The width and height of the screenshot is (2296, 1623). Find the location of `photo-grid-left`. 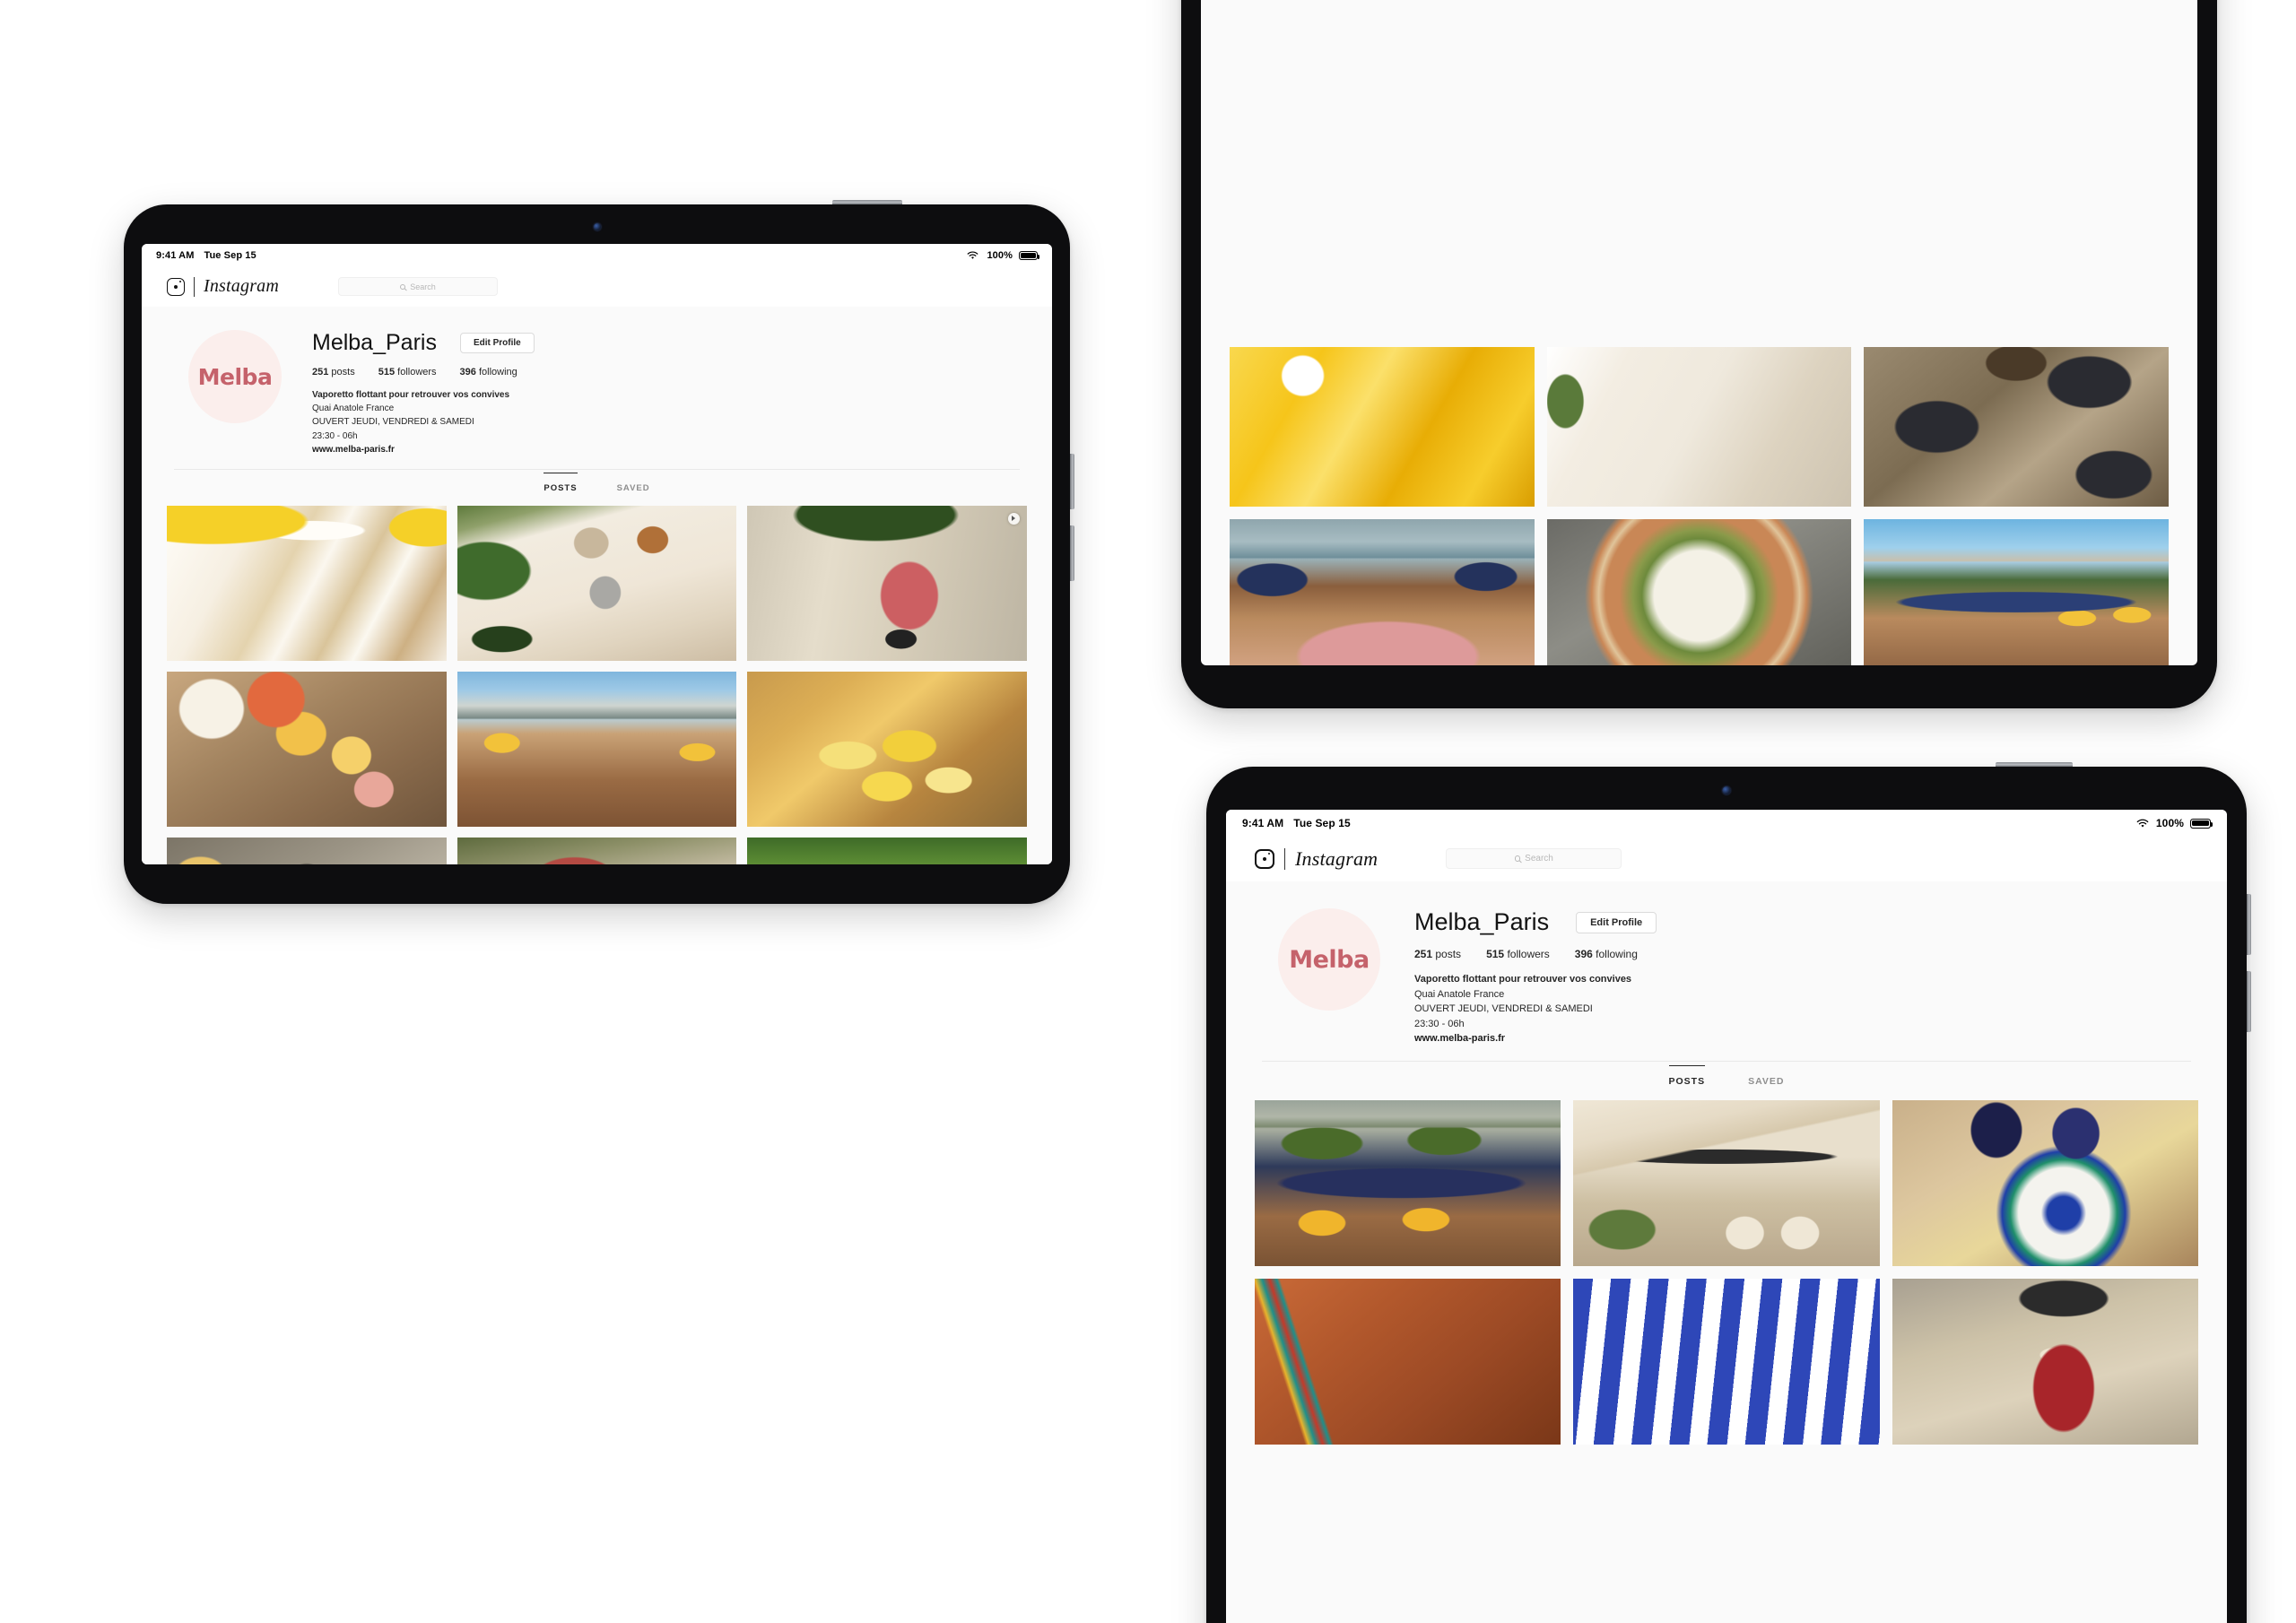

photo-grid-left is located at coordinates (597, 684).